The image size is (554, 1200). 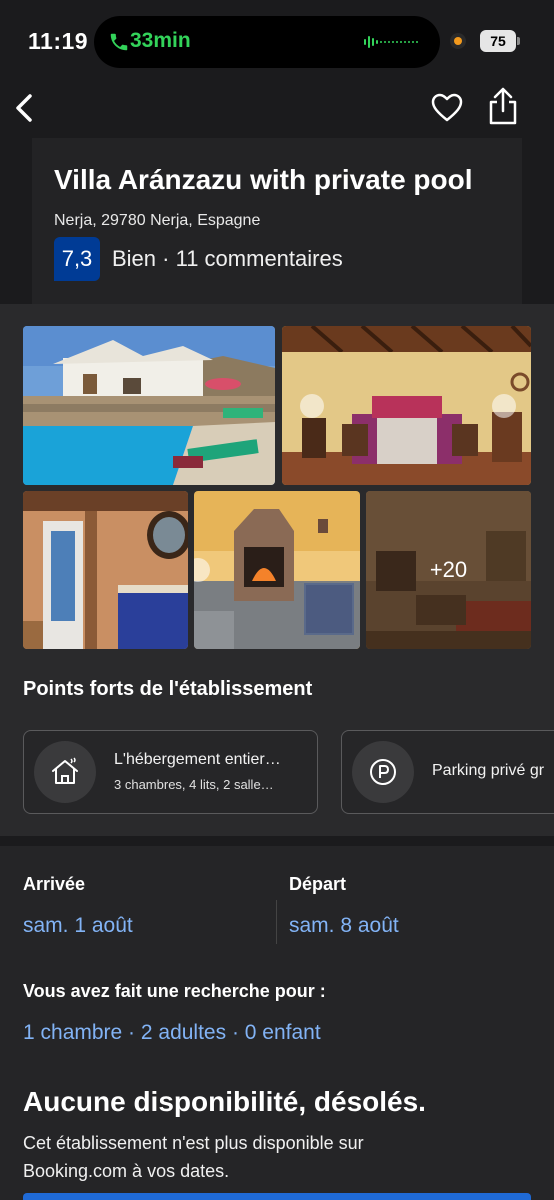 What do you see at coordinates (78, 926) in the screenshot?
I see `checkin-date: sam. 1 août` at bounding box center [78, 926].